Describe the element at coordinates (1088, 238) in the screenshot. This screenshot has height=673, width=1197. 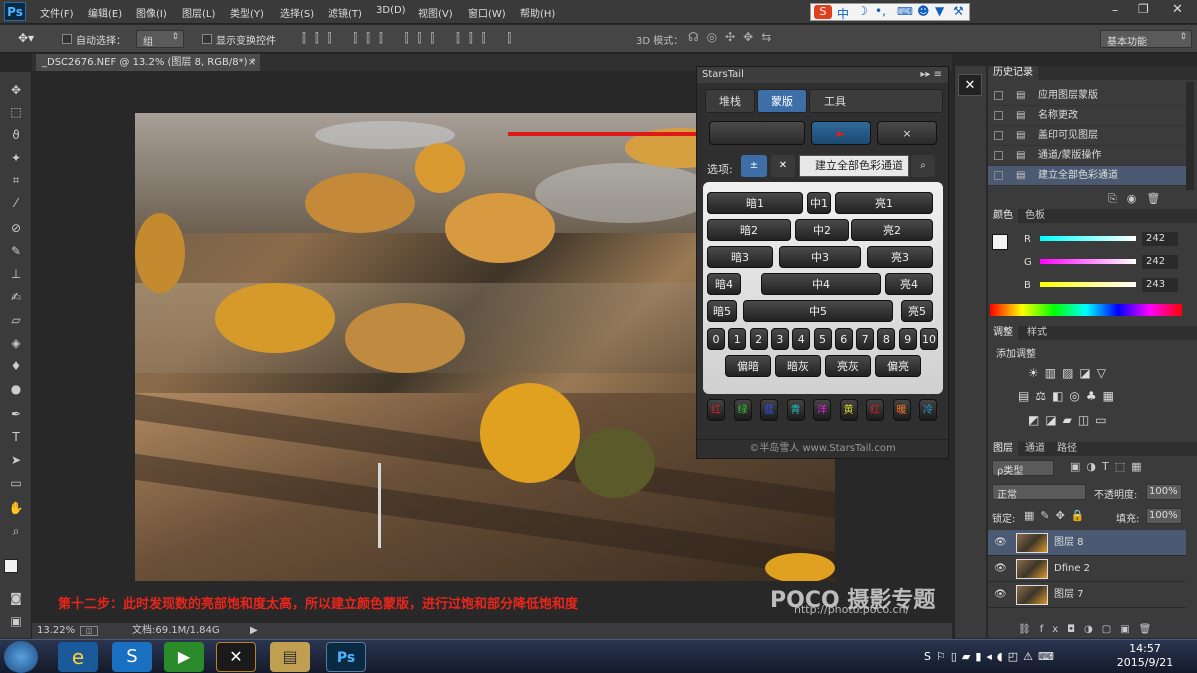
I see `channel-slider-r` at that location.